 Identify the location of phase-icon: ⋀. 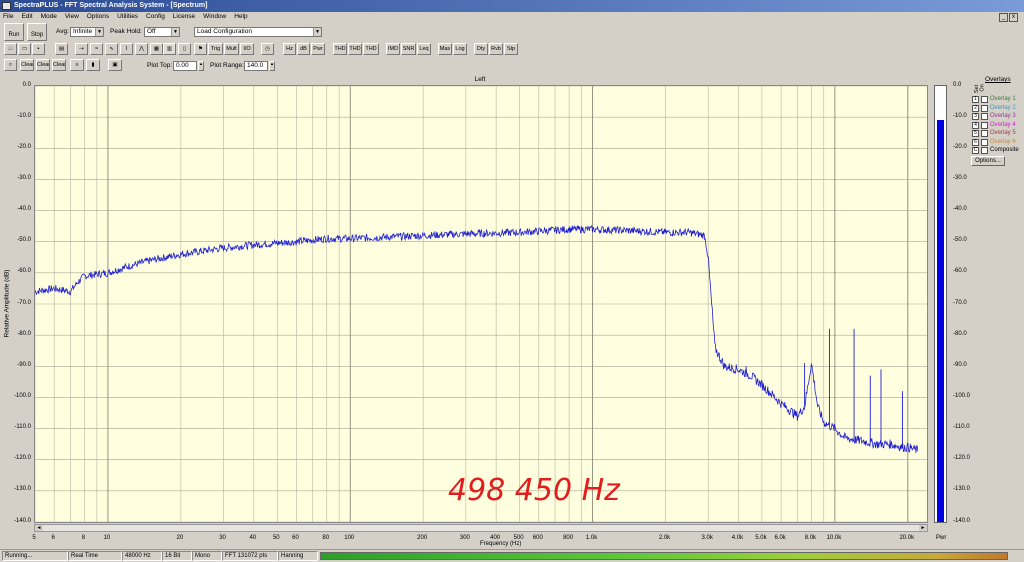
(141, 49).